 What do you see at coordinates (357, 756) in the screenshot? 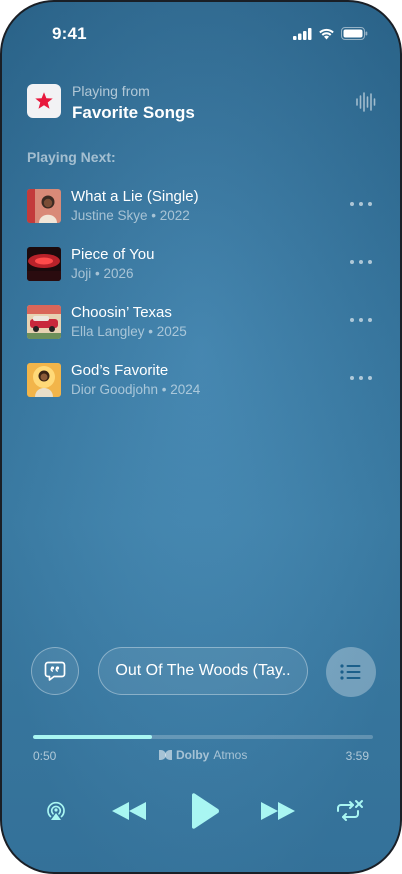
I see `total-time: 3:59` at bounding box center [357, 756].